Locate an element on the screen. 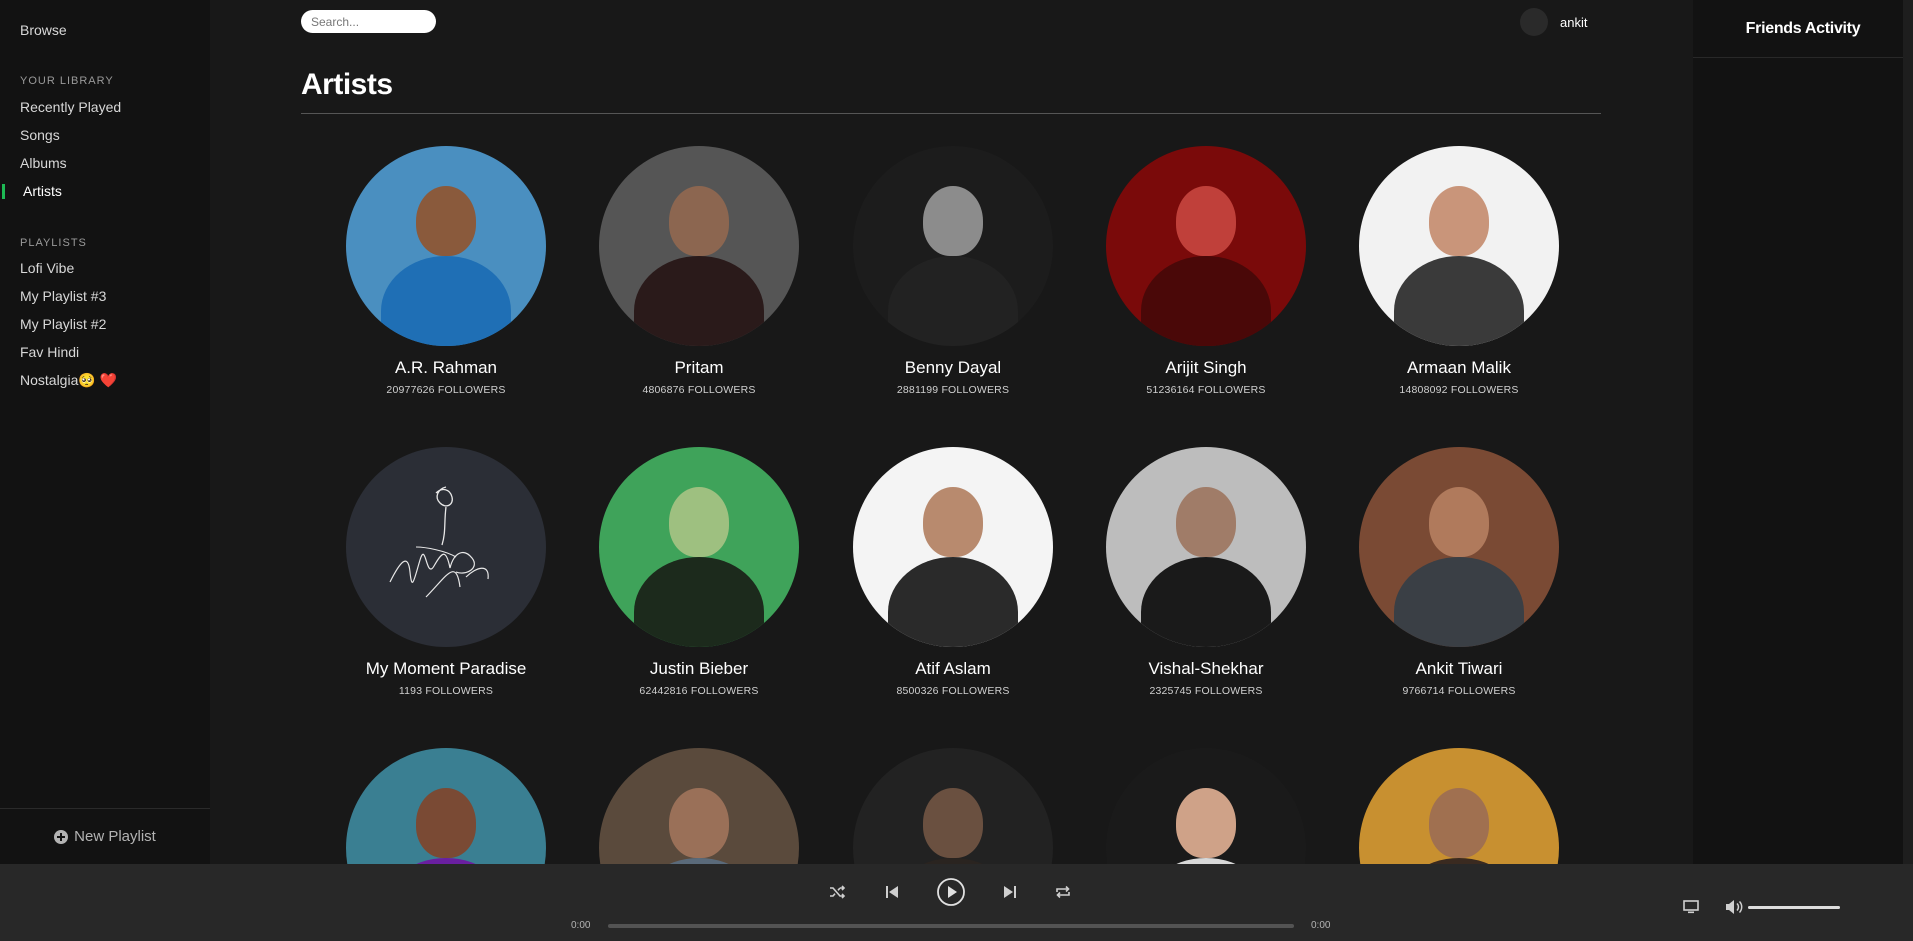  sidebar-item-artists: Artists is located at coordinates (105, 191).